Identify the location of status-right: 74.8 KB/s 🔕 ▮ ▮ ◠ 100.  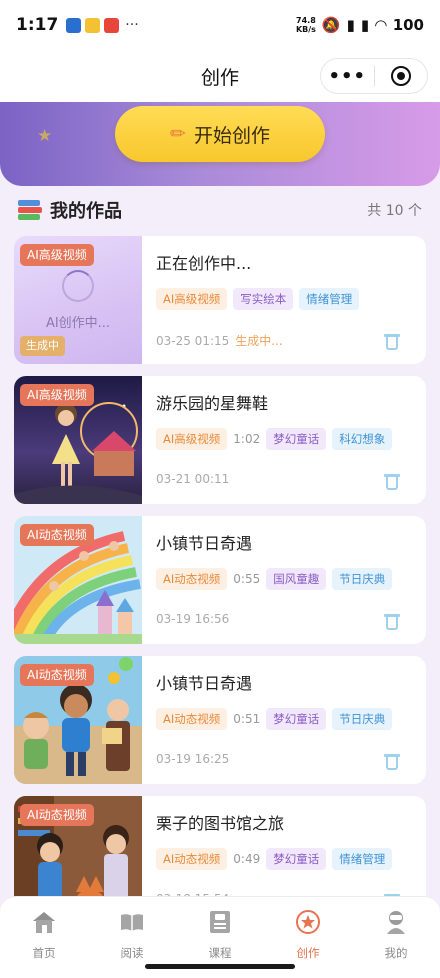
(360, 25).